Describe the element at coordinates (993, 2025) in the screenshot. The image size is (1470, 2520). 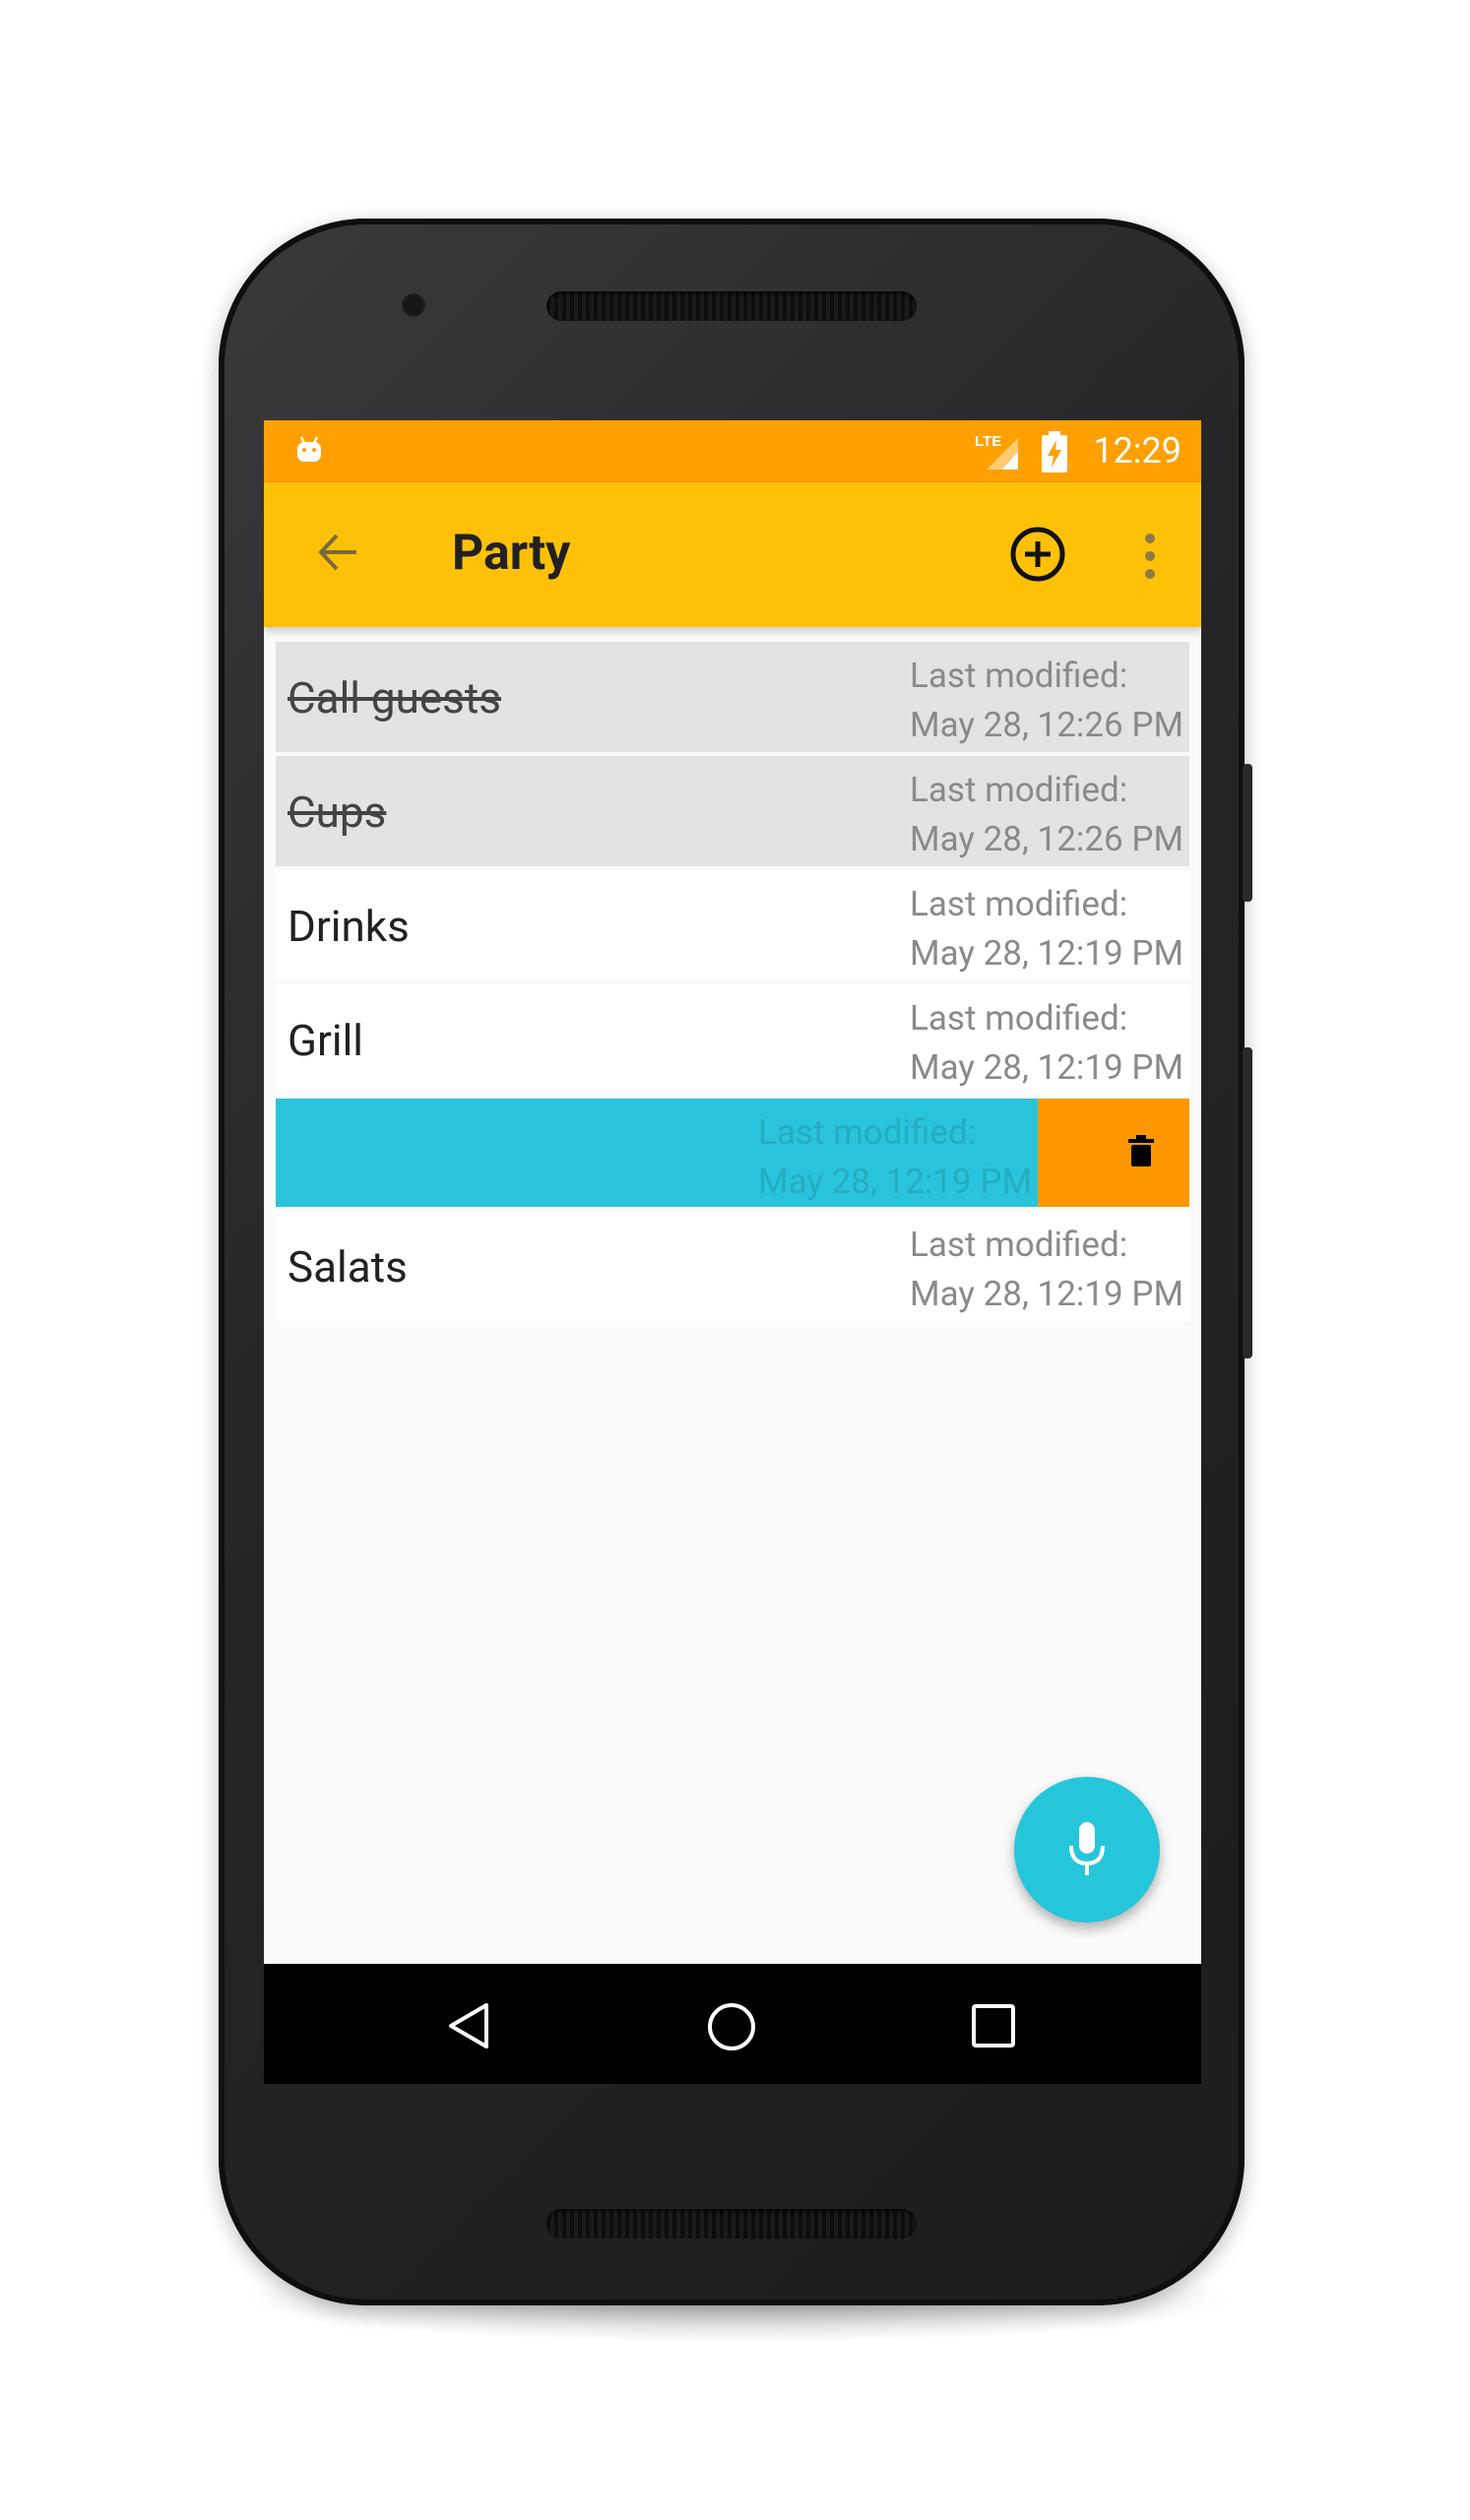
I see `nav-recents-icon` at that location.